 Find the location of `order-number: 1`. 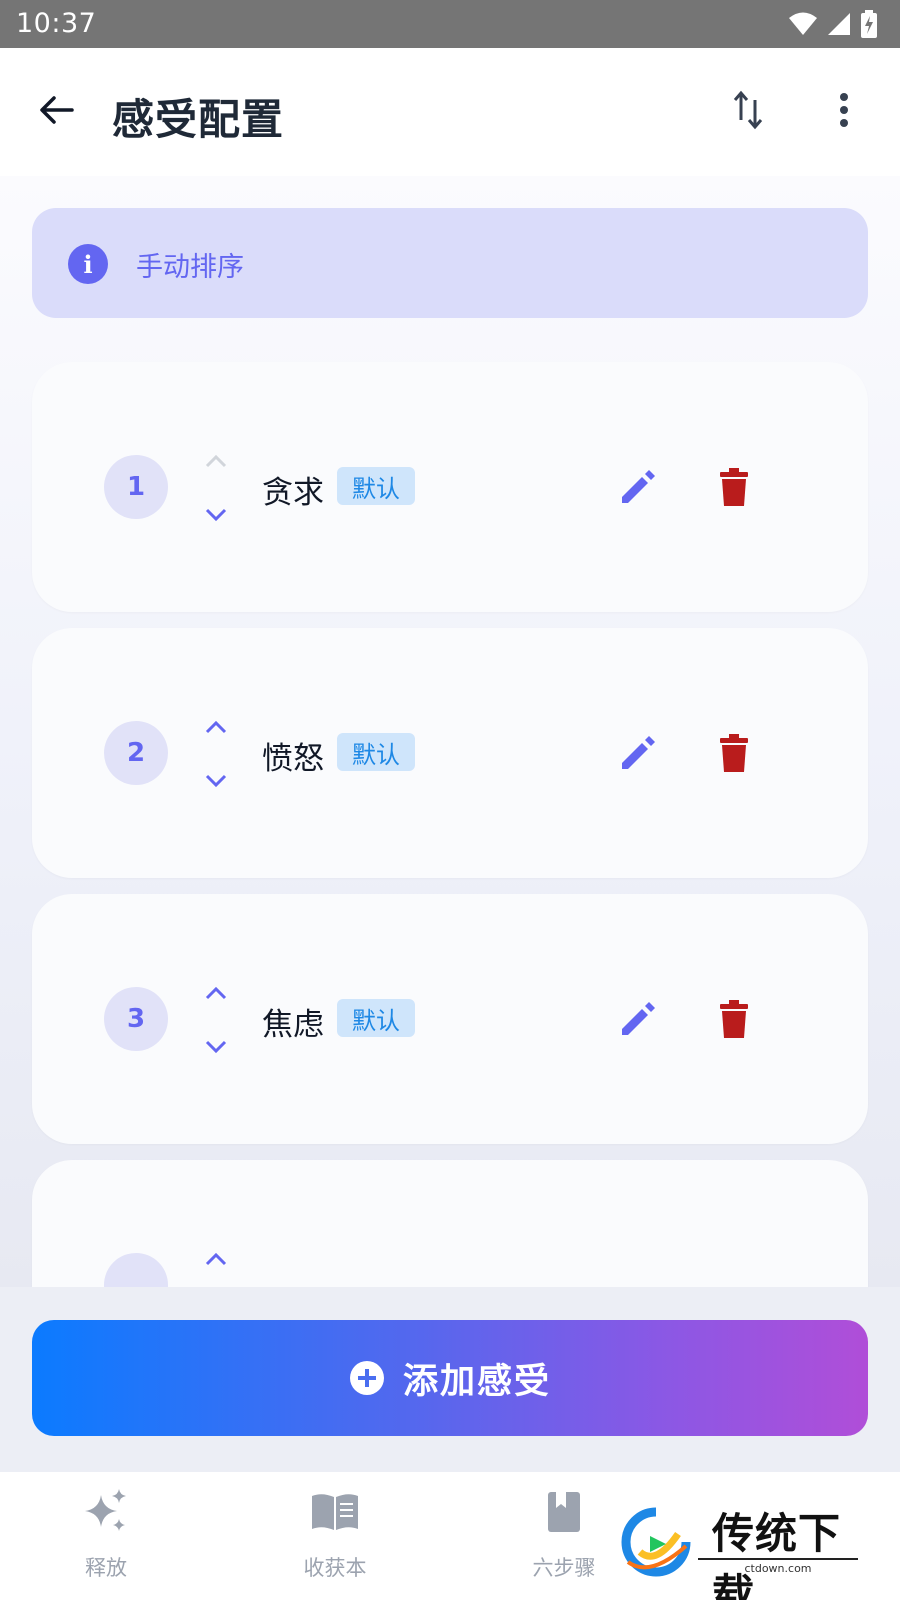

order-number: 1 is located at coordinates (136, 487).